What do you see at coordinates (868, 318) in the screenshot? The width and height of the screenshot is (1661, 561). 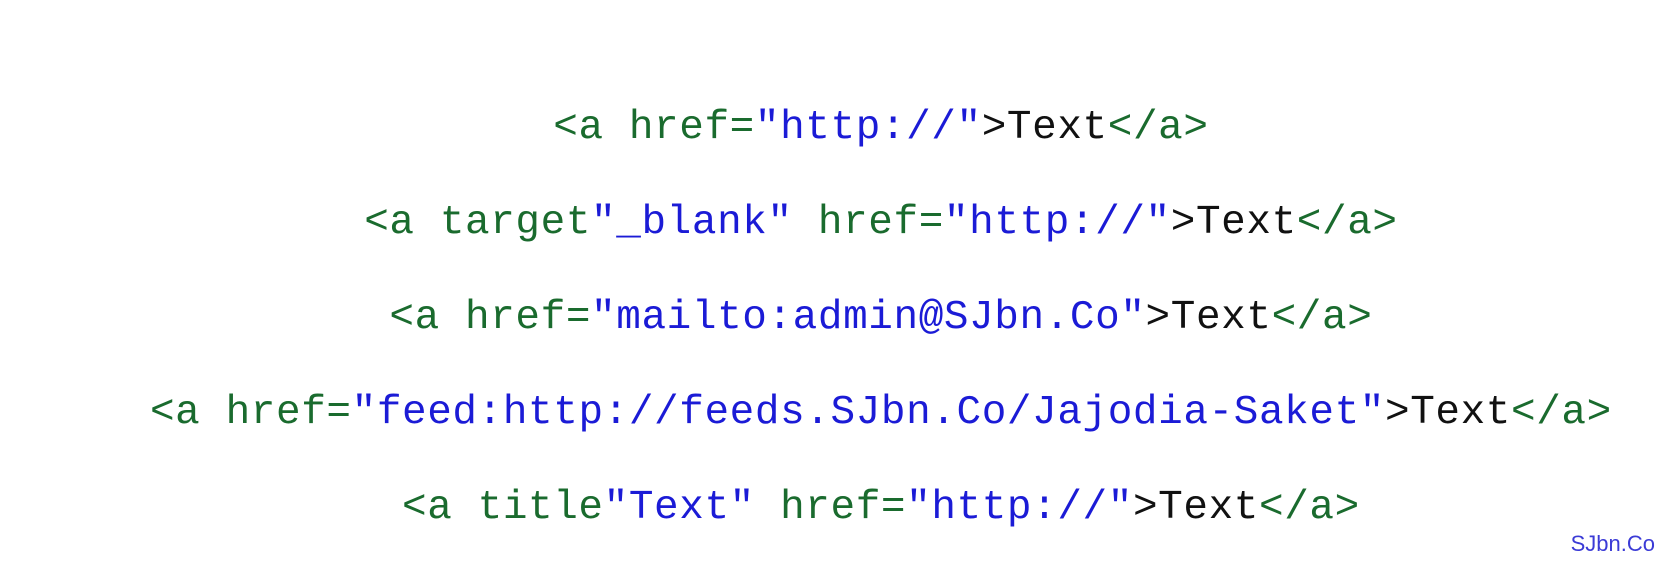 I see `code-value-segment: "mailto:admin@SJbn.Co"` at bounding box center [868, 318].